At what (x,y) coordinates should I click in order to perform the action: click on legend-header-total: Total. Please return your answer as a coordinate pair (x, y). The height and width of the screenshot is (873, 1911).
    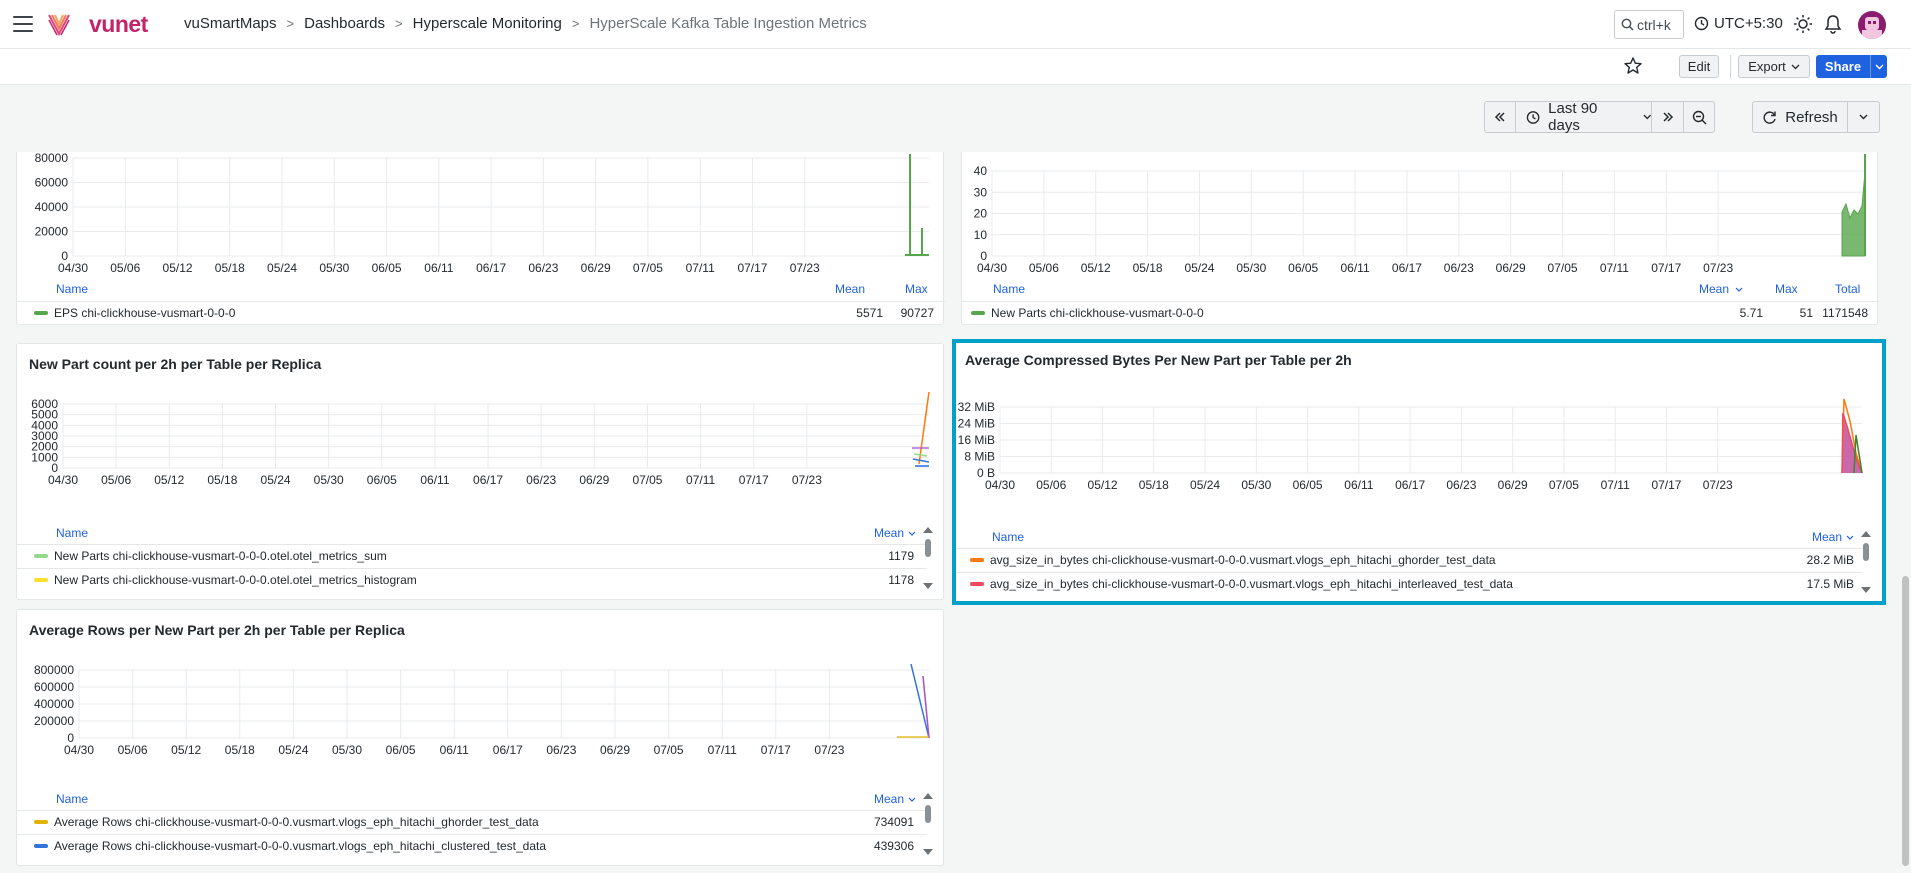
    Looking at the image, I should click on (1847, 289).